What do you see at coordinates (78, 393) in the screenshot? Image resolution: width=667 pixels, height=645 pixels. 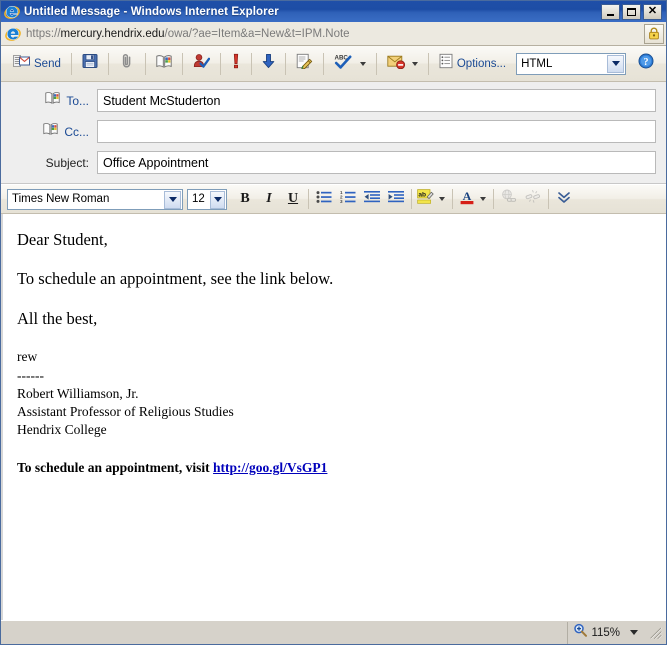 I see `signature-name: Robert Williamson, Jr.` at bounding box center [78, 393].